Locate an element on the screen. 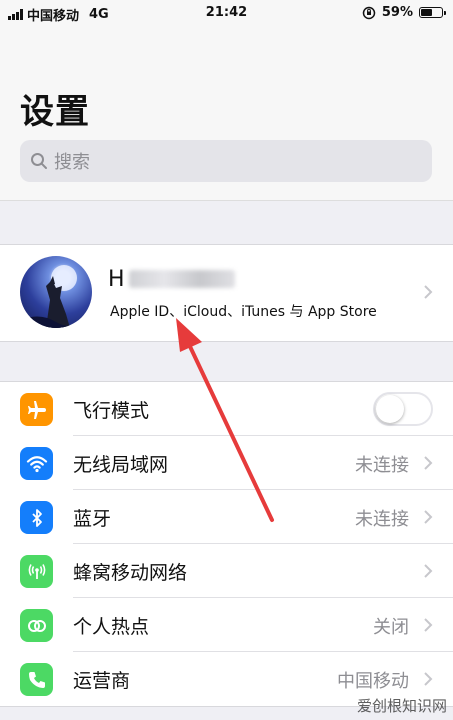 The width and height of the screenshot is (453, 720). redacted-name is located at coordinates (181, 279).